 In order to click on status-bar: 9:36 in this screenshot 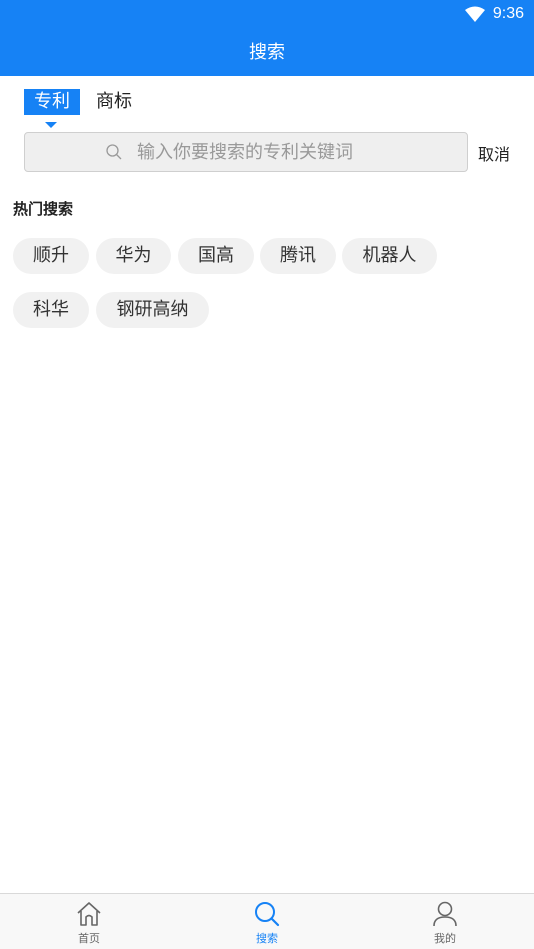, I will do `click(267, 14)`.